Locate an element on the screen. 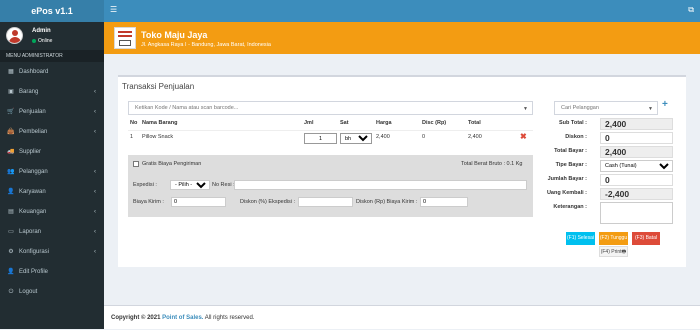 The height and width of the screenshot is (330, 700). quantity-input is located at coordinates (320, 138).